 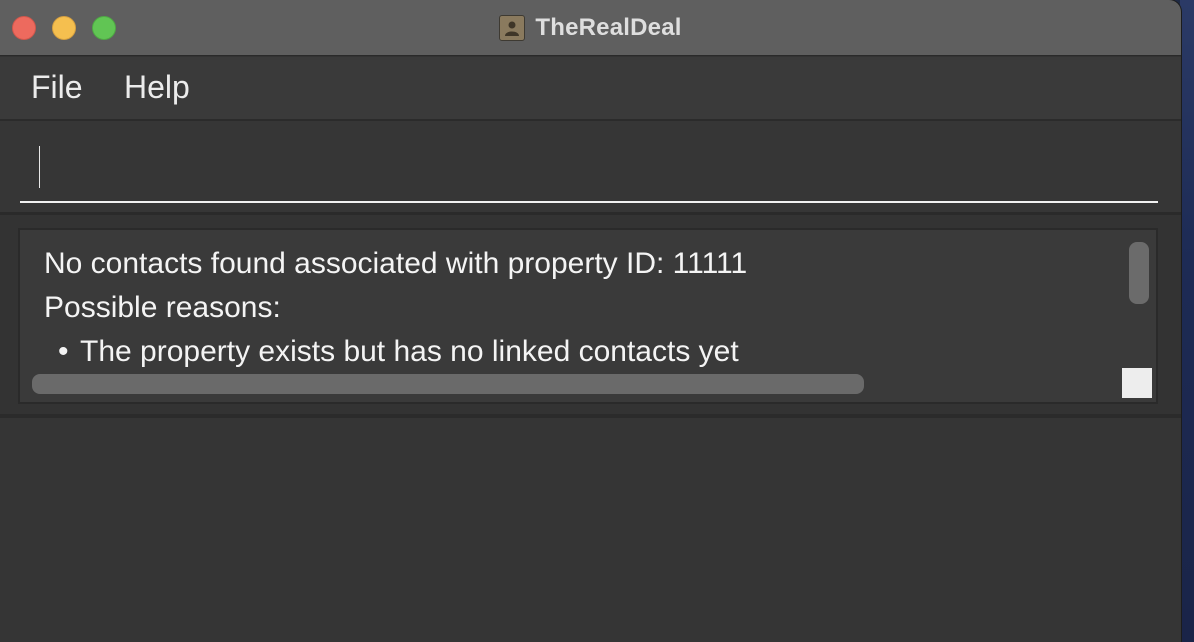 I want to click on text-caret, so click(x=39, y=167).